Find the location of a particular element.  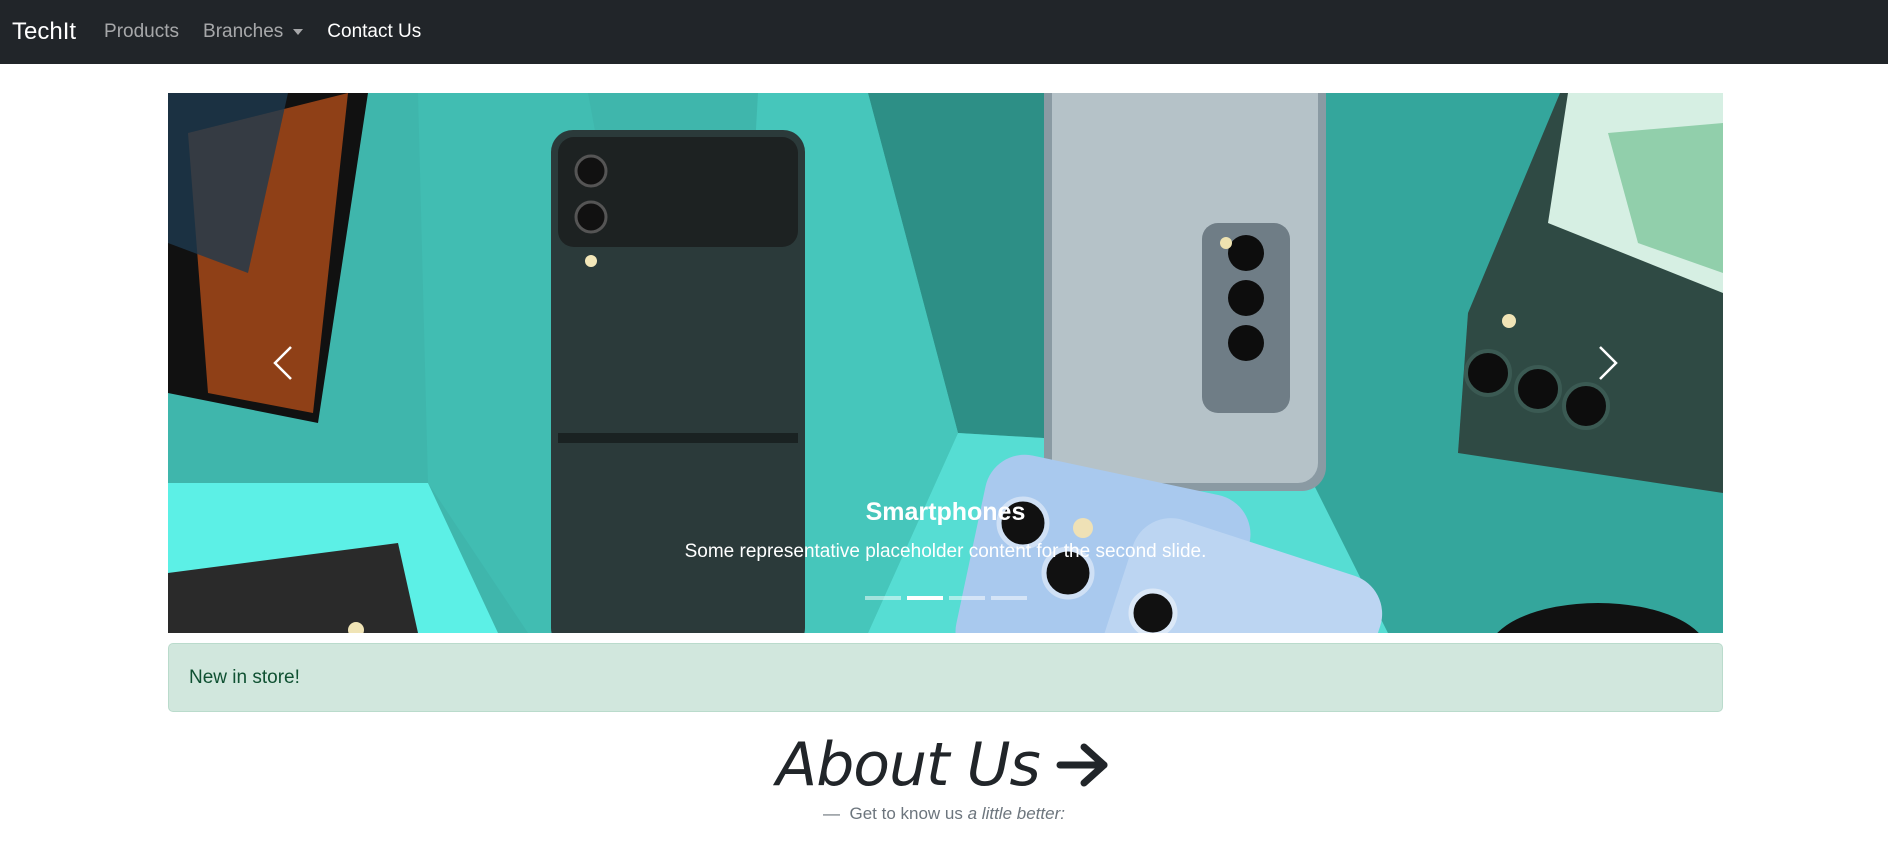

about-subtitle: — Get to know us a little better: is located at coordinates (944, 814).